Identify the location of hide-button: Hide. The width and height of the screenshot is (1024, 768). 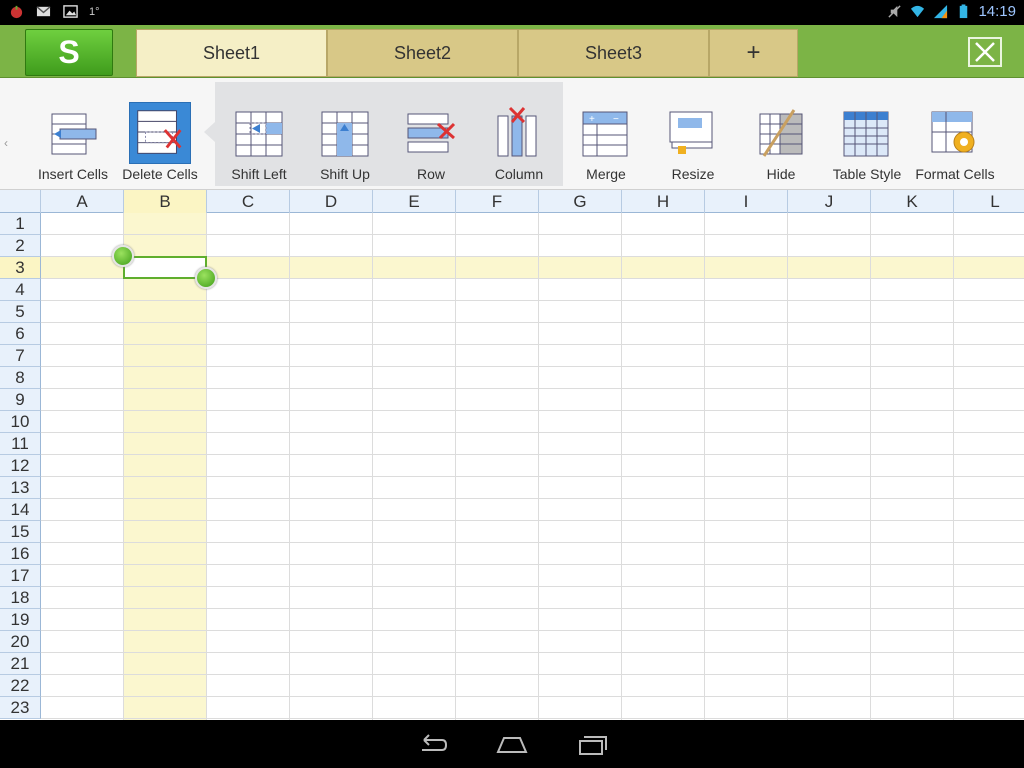
(781, 144).